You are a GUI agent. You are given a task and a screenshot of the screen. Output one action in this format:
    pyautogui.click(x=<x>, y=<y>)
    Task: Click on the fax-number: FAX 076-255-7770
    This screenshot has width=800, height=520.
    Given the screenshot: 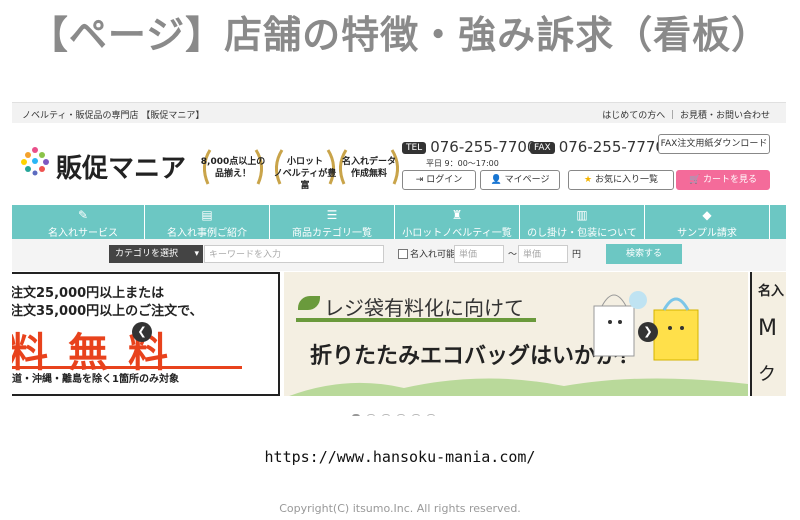 What is the action you would take?
    pyautogui.click(x=597, y=147)
    